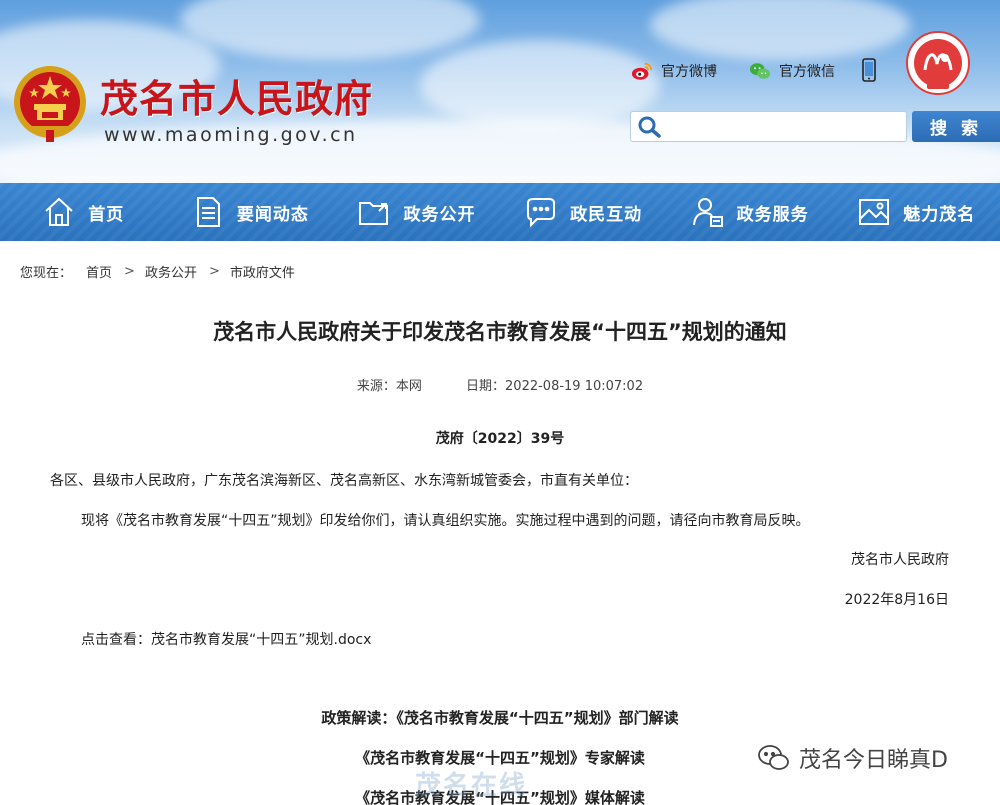  I want to click on nav-item-services: 政务服务, so click(749, 212).